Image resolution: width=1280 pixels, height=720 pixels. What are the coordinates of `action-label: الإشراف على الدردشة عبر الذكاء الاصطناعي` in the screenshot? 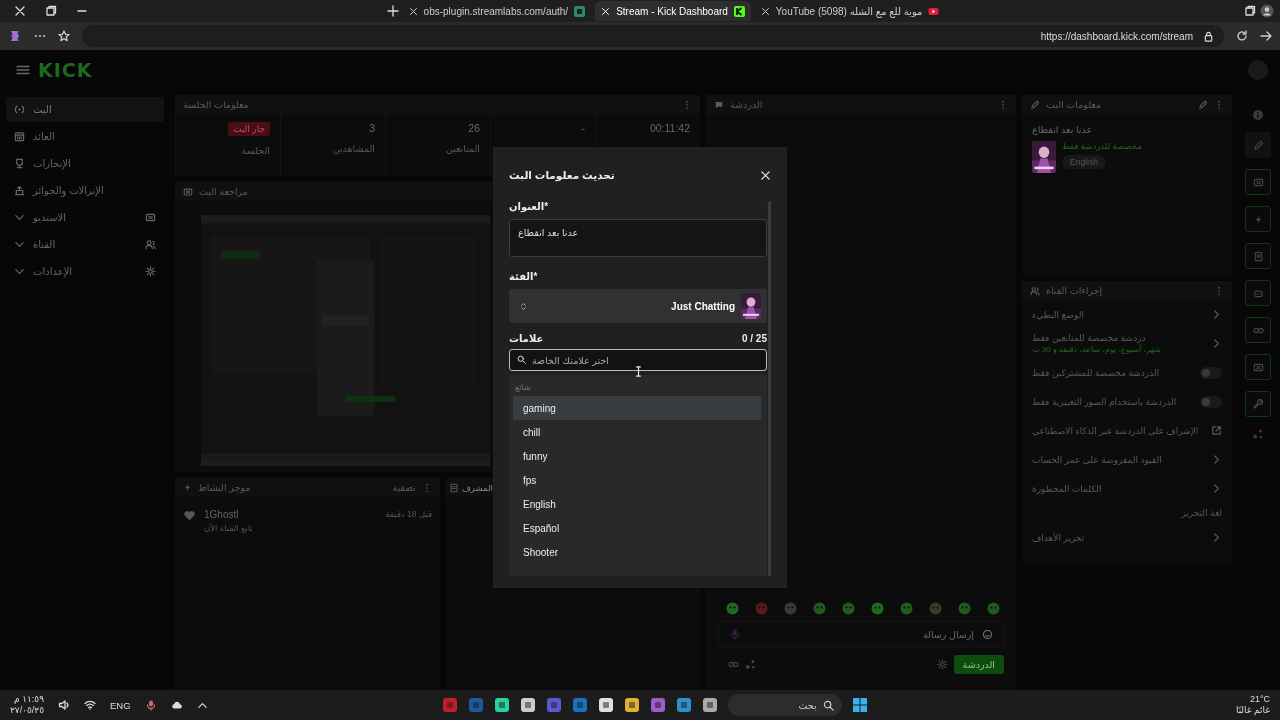 It's located at (1116, 430).